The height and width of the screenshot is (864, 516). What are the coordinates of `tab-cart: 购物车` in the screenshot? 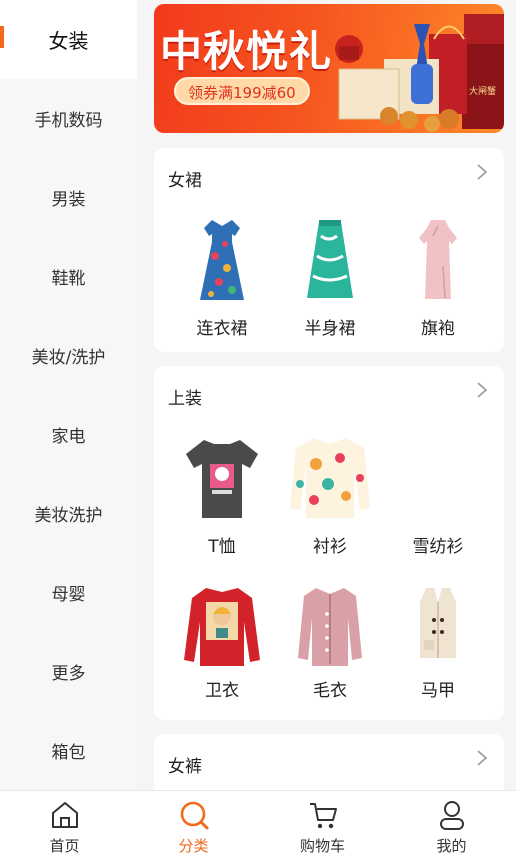 It's located at (322, 827).